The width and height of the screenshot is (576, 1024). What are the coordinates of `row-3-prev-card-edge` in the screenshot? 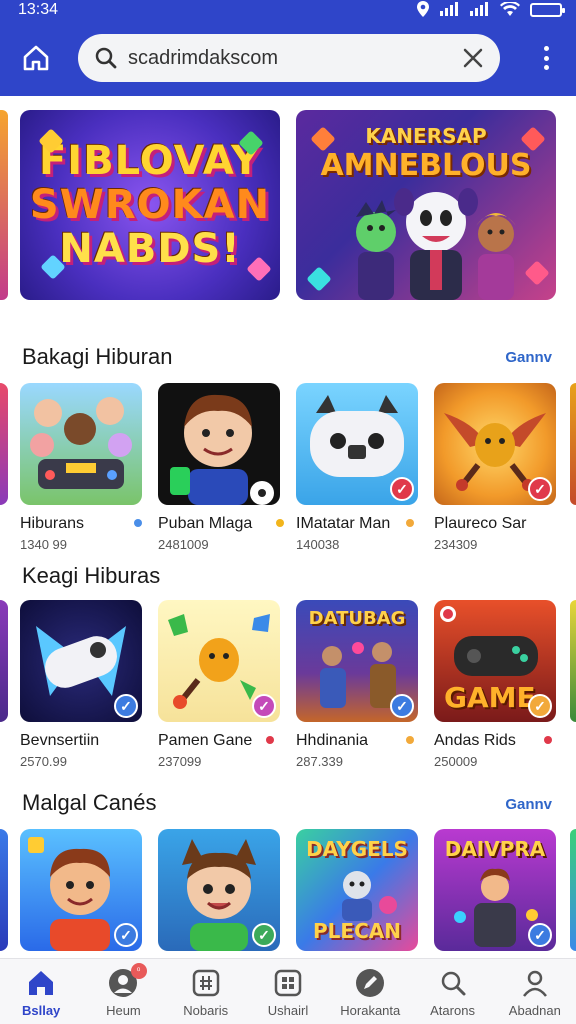 It's located at (4, 890).